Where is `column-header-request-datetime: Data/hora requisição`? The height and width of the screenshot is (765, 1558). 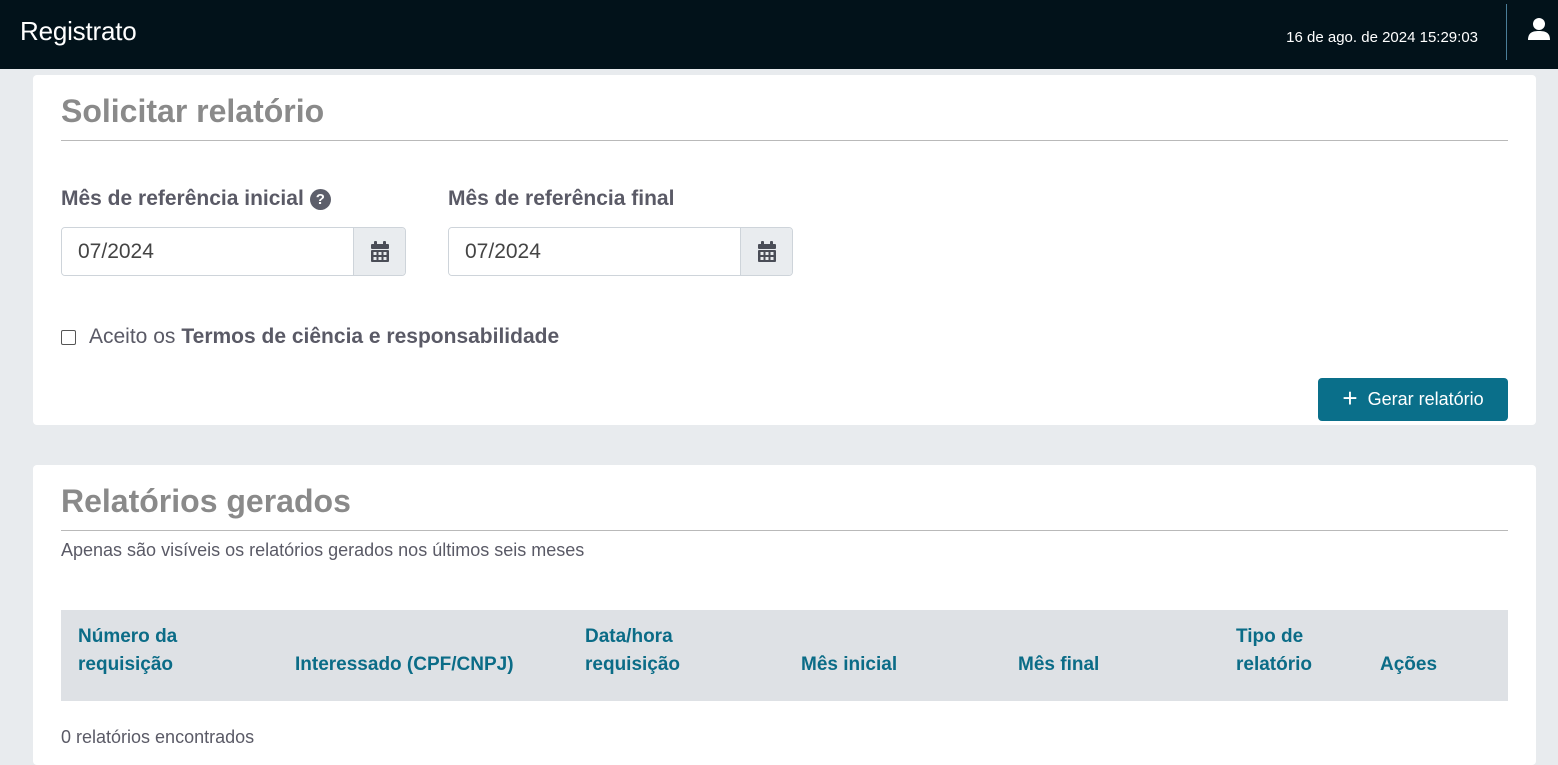
column-header-request-datetime: Data/hora requisição is located at coordinates (632, 651).